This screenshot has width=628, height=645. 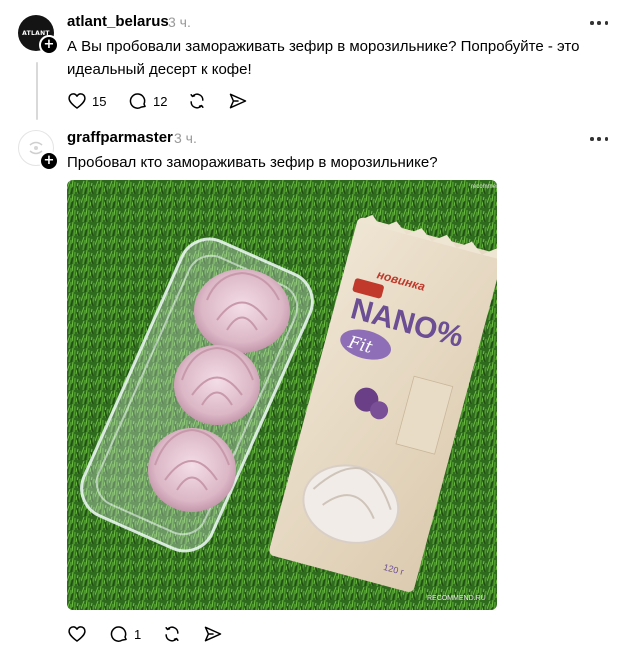 I want to click on svg-text: recommend, so click(x=484, y=187).